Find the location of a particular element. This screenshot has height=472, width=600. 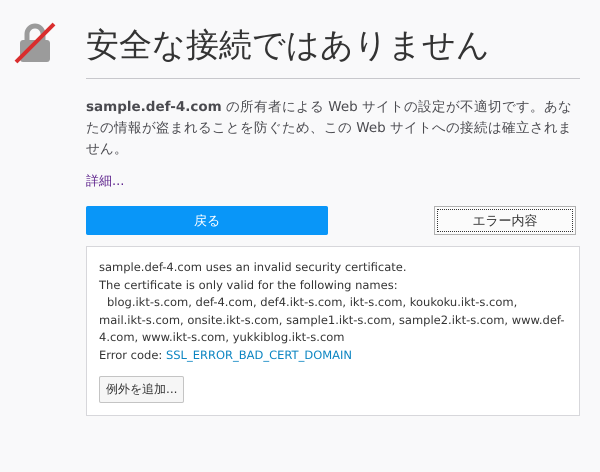

error-code-link: SSL_ERROR_BAD_CERT_DOMAIN is located at coordinates (259, 355).